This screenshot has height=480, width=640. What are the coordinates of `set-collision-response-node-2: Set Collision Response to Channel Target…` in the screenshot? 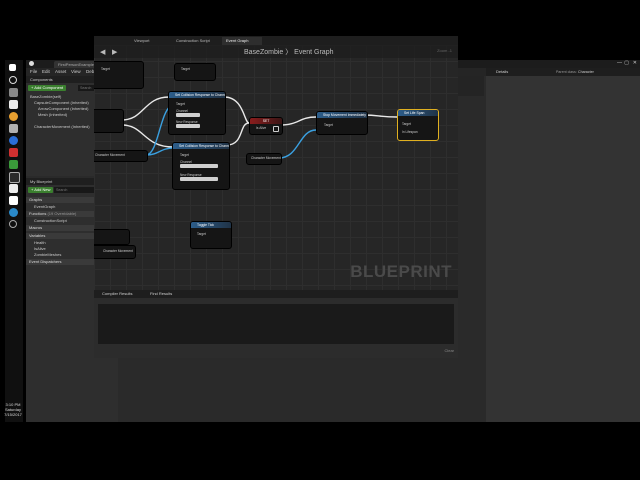 It's located at (201, 166).